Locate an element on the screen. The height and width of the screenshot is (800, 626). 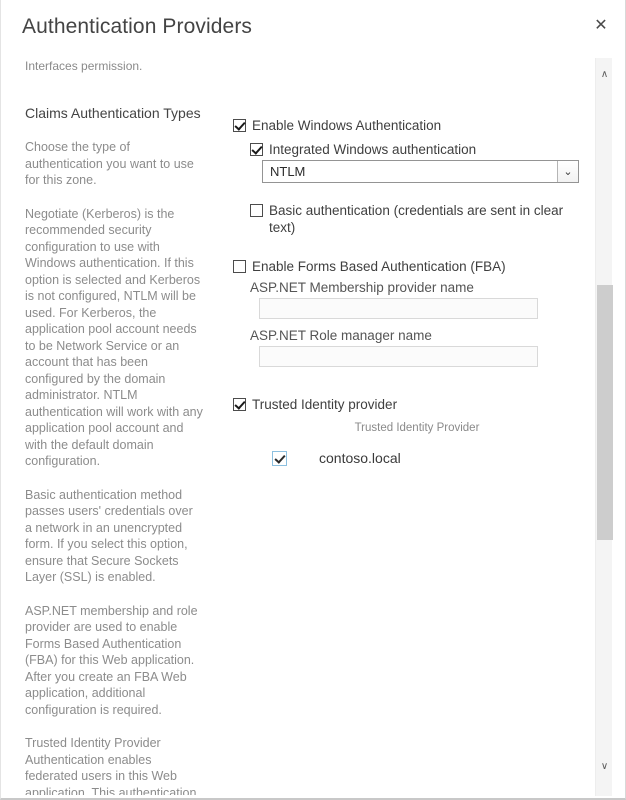
scrollbar-thumb is located at coordinates (605, 412).